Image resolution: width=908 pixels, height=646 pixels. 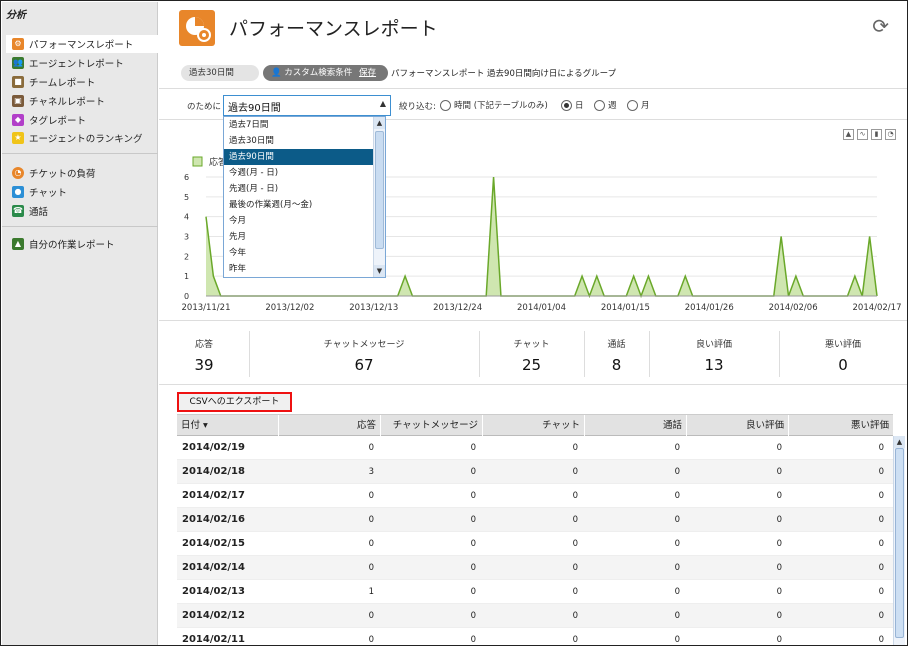 I want to click on sidebar-item-ticket-load: ◔ チケットの負荷, so click(x=82, y=173).